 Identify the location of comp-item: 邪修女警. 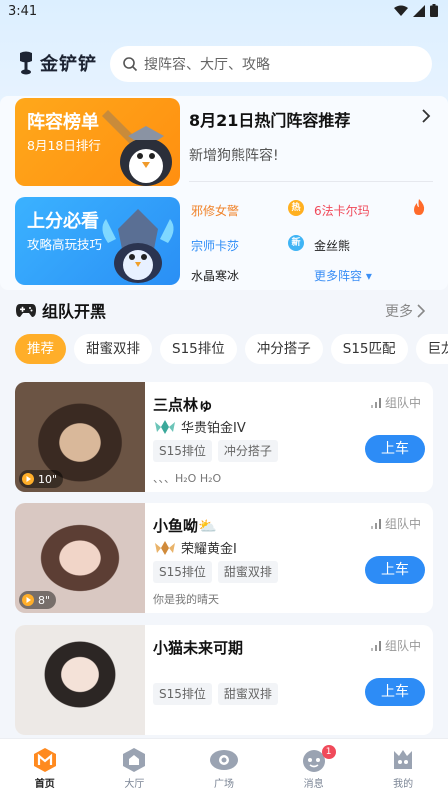
(215, 210).